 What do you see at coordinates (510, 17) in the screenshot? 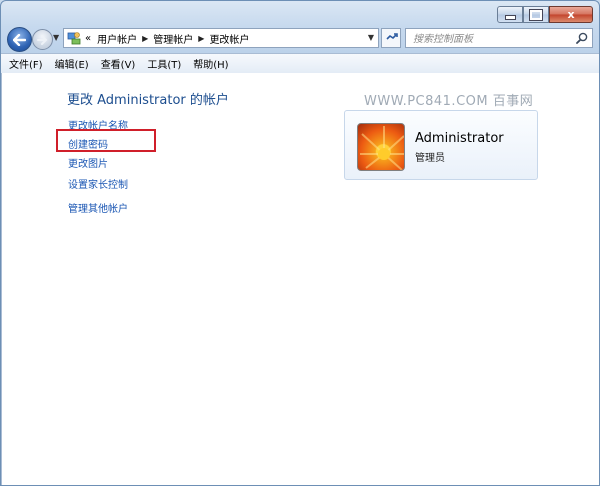
I see `minimize-icon` at bounding box center [510, 17].